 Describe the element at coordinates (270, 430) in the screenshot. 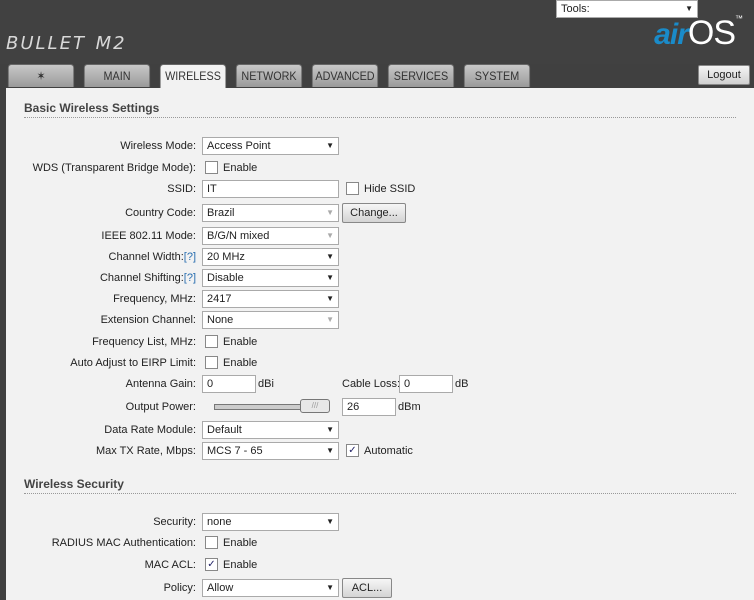

I see `data-rate-module-select: Default` at that location.